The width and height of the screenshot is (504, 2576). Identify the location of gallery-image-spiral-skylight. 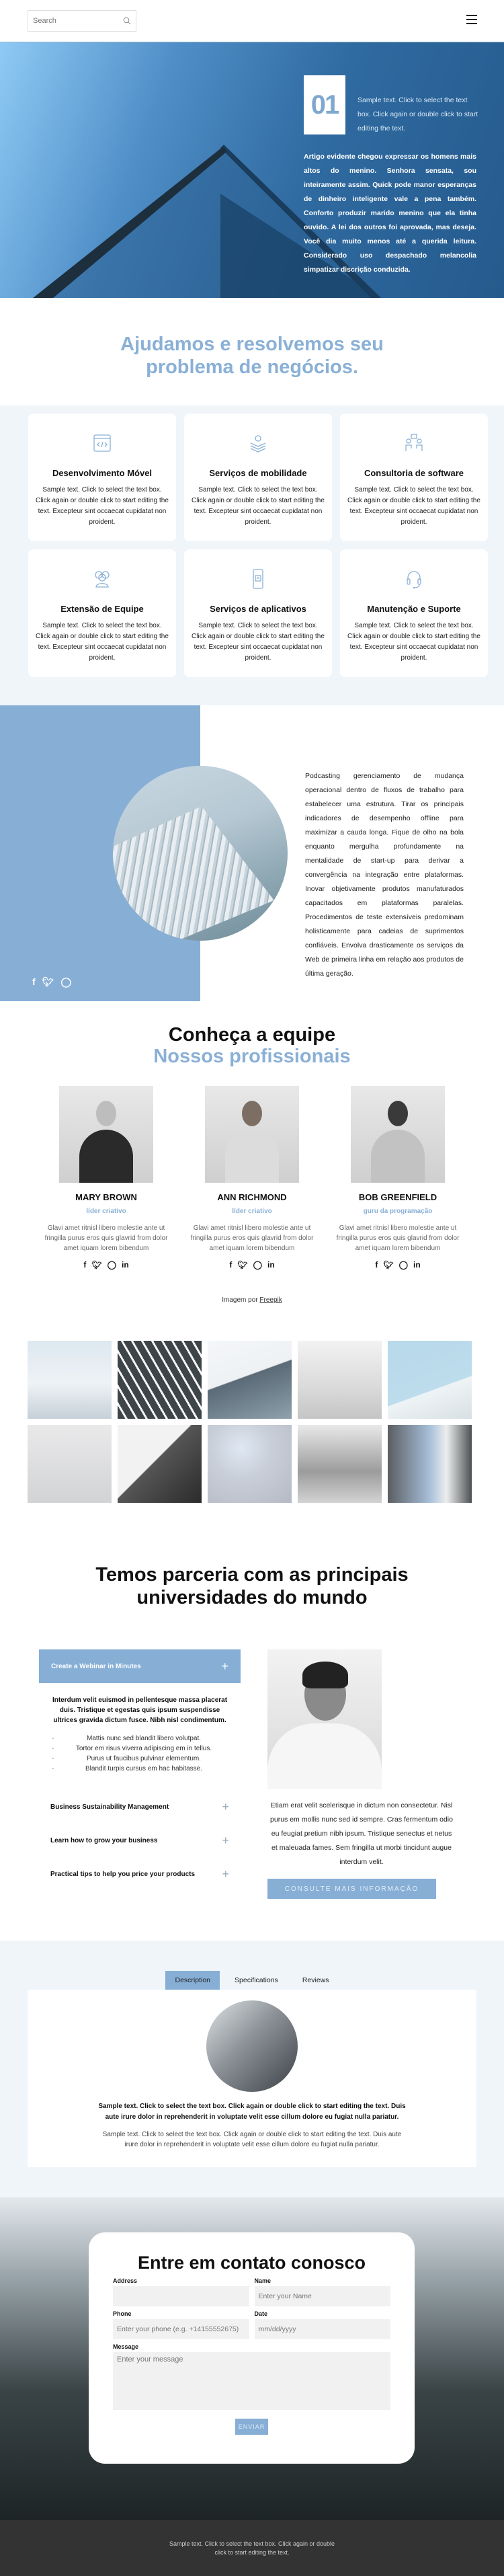
(250, 1464).